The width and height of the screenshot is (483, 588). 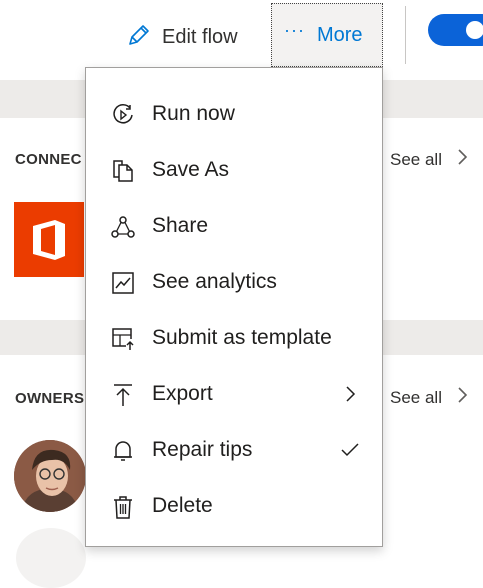 What do you see at coordinates (50, 476) in the screenshot?
I see `owner-avatar` at bounding box center [50, 476].